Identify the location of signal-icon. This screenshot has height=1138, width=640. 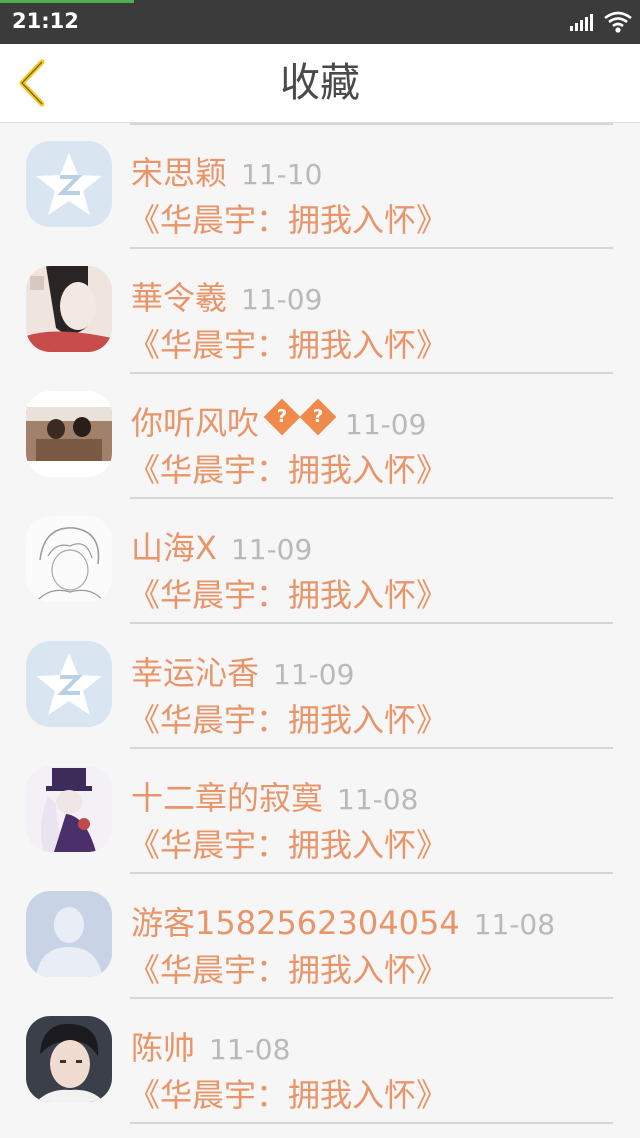
(583, 22).